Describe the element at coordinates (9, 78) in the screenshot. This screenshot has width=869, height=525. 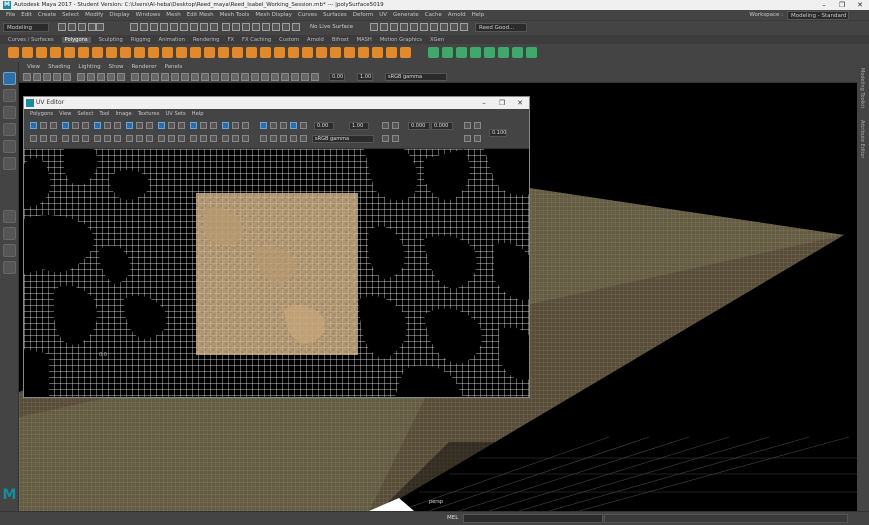
I see `select-tool-icon` at that location.